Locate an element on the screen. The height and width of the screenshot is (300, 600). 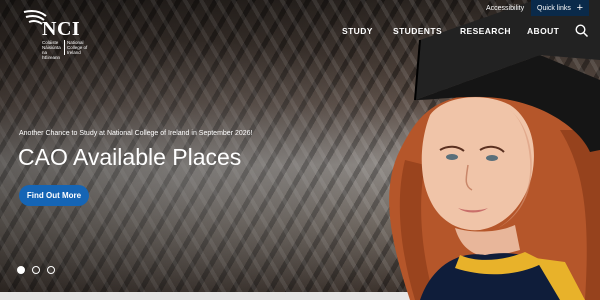
logo-sub-irish: Coláiste Náisiúnta na hÉireann is located at coordinates (51, 50).